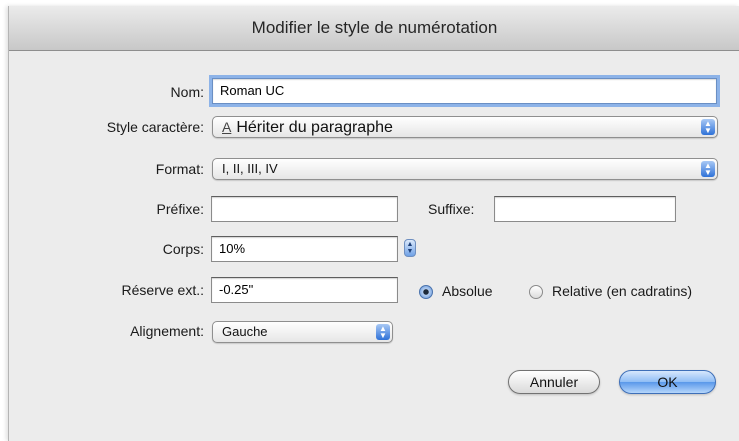 The height and width of the screenshot is (441, 739). What do you see at coordinates (304, 290) in the screenshot?
I see `reserve-ext-field: -0.25"` at bounding box center [304, 290].